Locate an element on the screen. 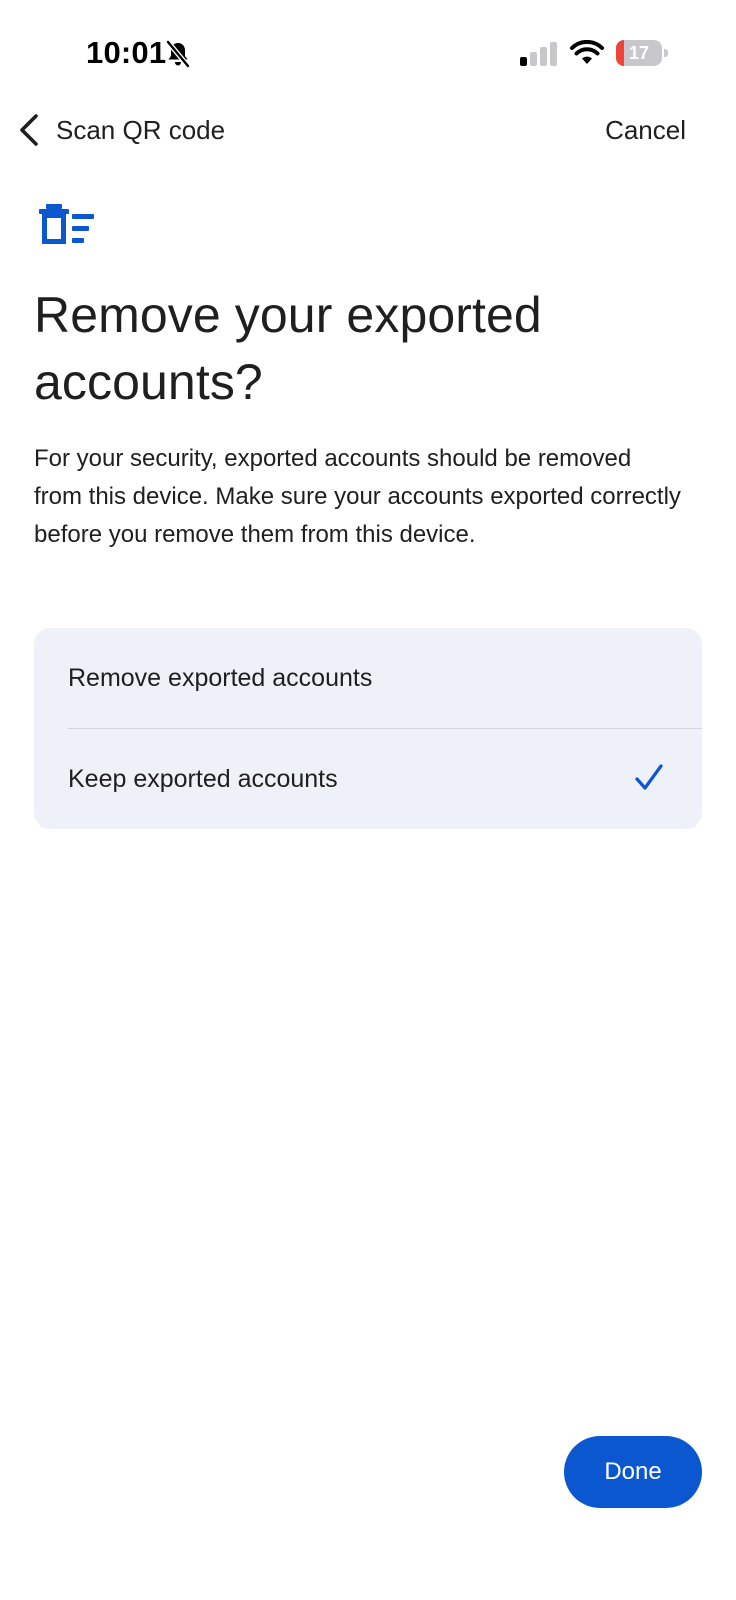  battery-level: 17 is located at coordinates (639, 53).